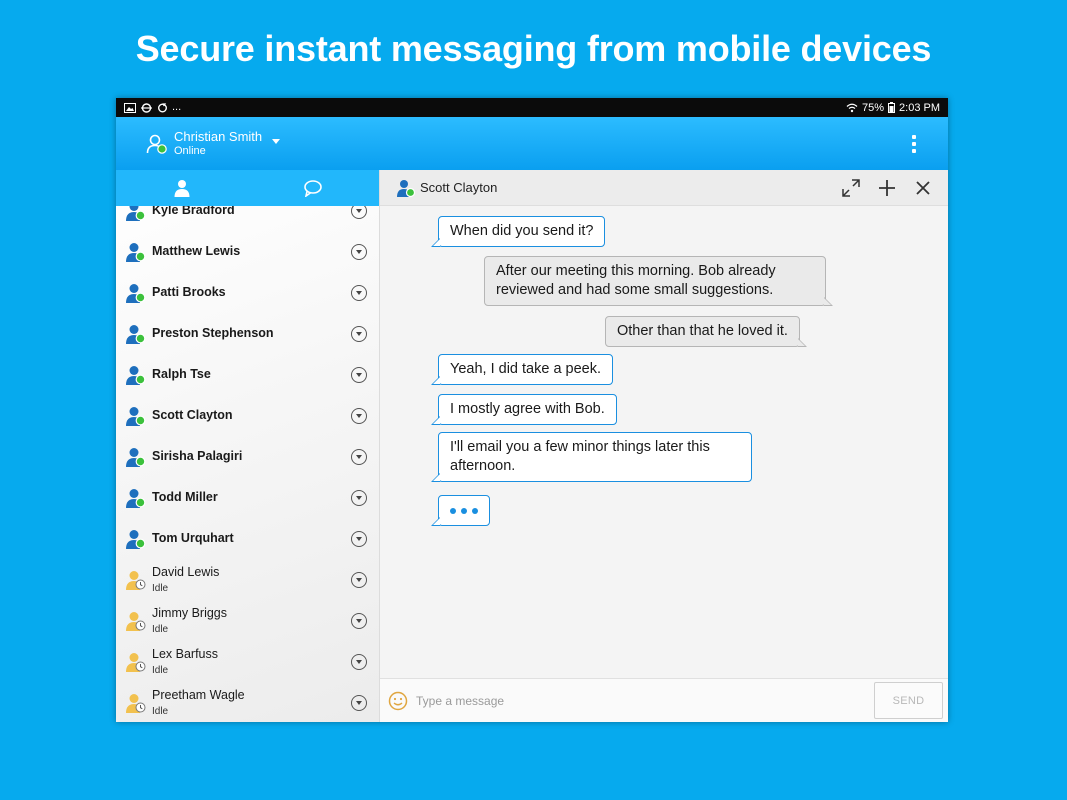 The height and width of the screenshot is (800, 1067). Describe the element at coordinates (247, 661) in the screenshot. I see `contact-row-lex-barfuss: Lex Barfuss Idle` at that location.